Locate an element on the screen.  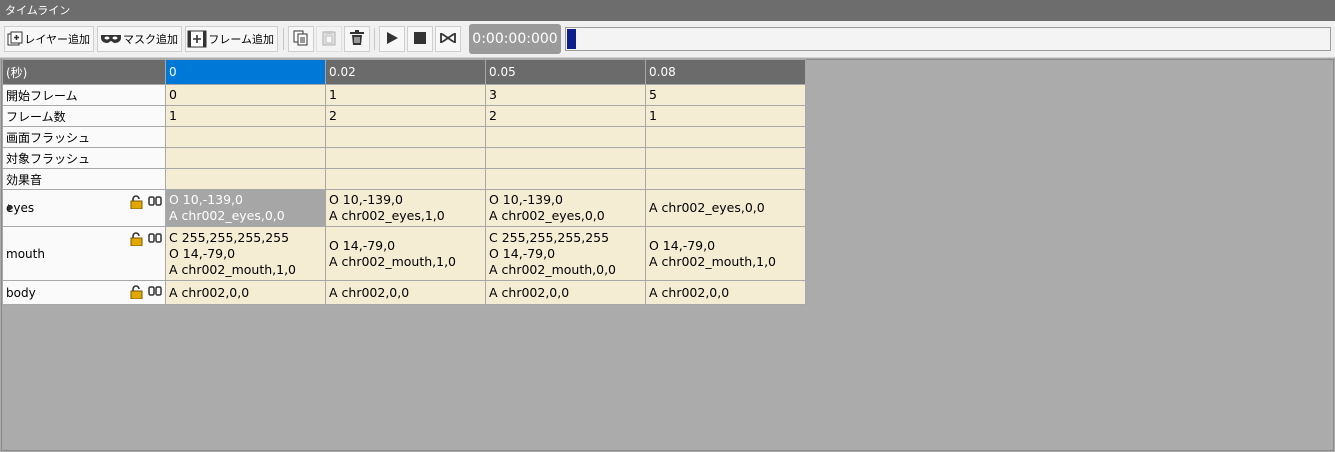
add-frame-button: フレーム追加 is located at coordinates (231, 39).